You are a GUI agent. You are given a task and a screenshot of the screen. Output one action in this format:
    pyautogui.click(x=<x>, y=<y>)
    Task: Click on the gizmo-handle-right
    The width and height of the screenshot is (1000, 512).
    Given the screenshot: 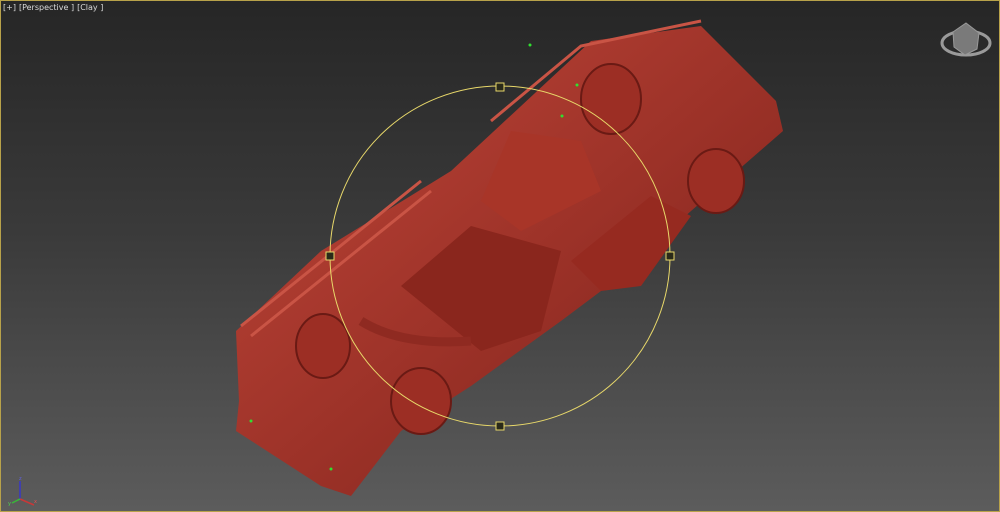 What is the action you would take?
    pyautogui.click(x=670, y=256)
    